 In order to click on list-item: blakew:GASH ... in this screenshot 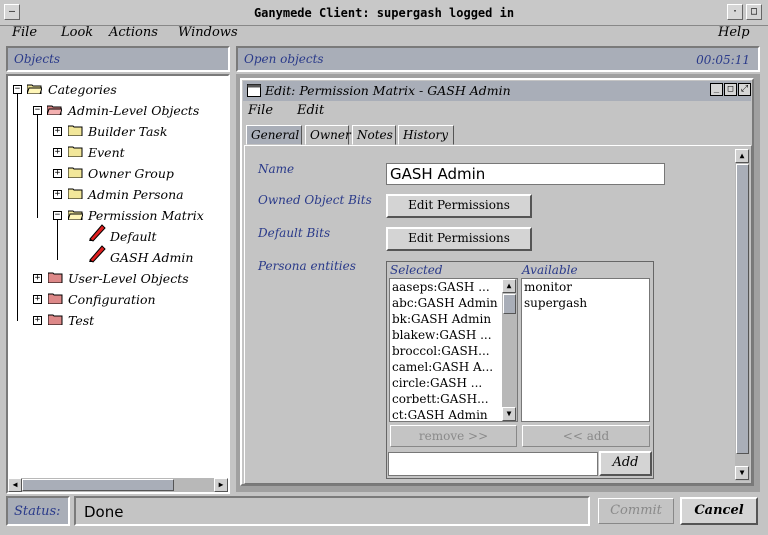, I will do `click(453, 335)`.